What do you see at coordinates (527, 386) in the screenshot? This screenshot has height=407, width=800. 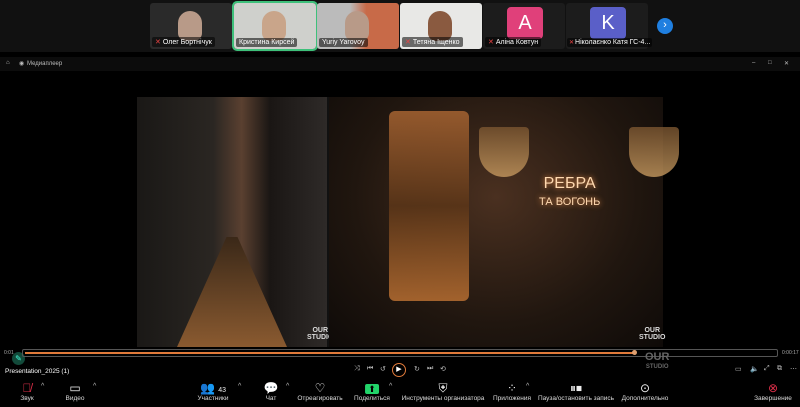 I see `apps-options-caret: ^` at bounding box center [527, 386].